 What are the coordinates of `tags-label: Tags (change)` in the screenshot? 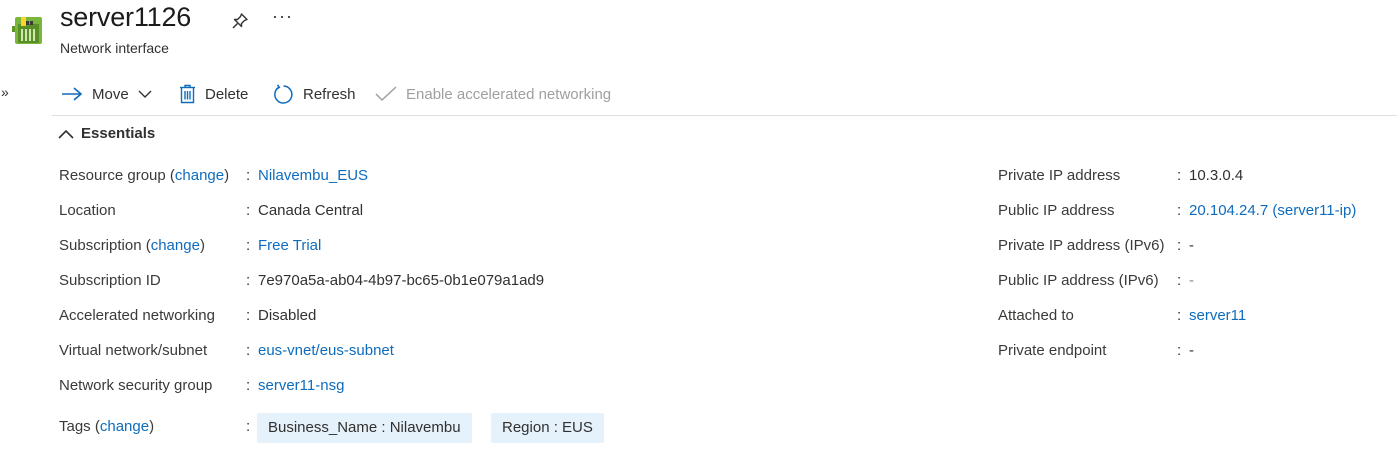 It's located at (107, 426).